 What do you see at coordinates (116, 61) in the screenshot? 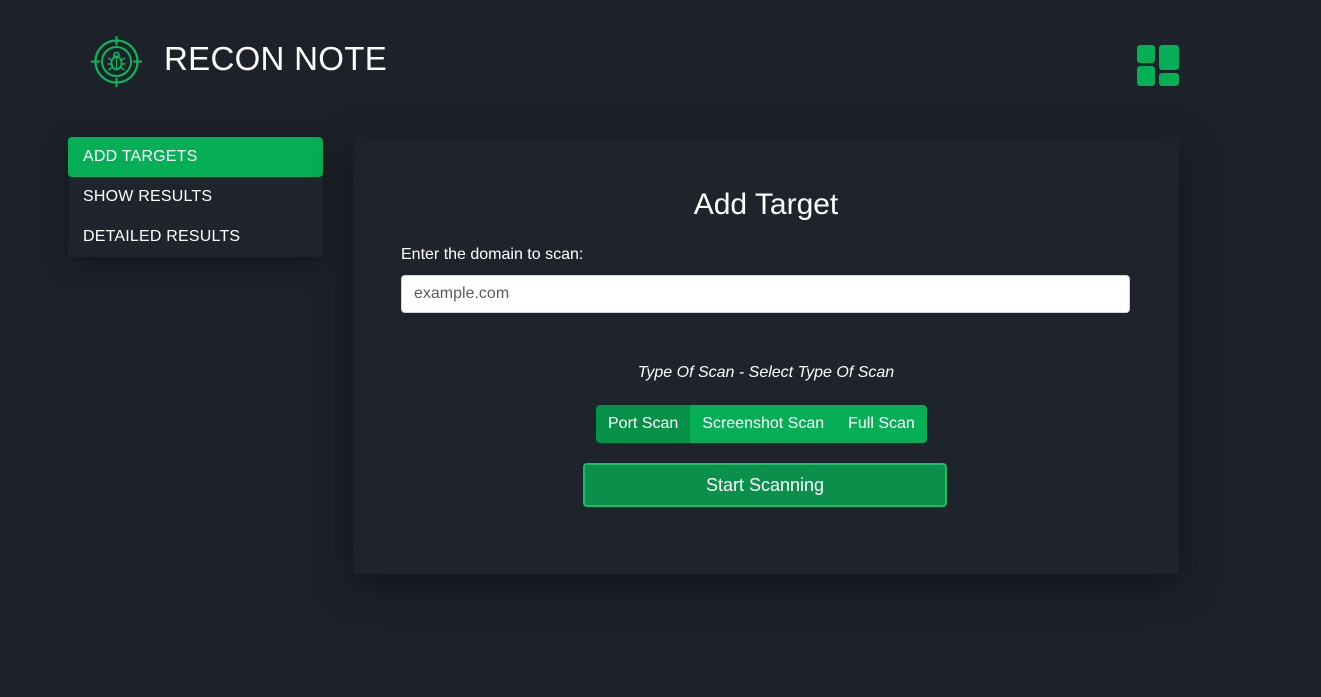
I see `target-bug-icon` at bounding box center [116, 61].